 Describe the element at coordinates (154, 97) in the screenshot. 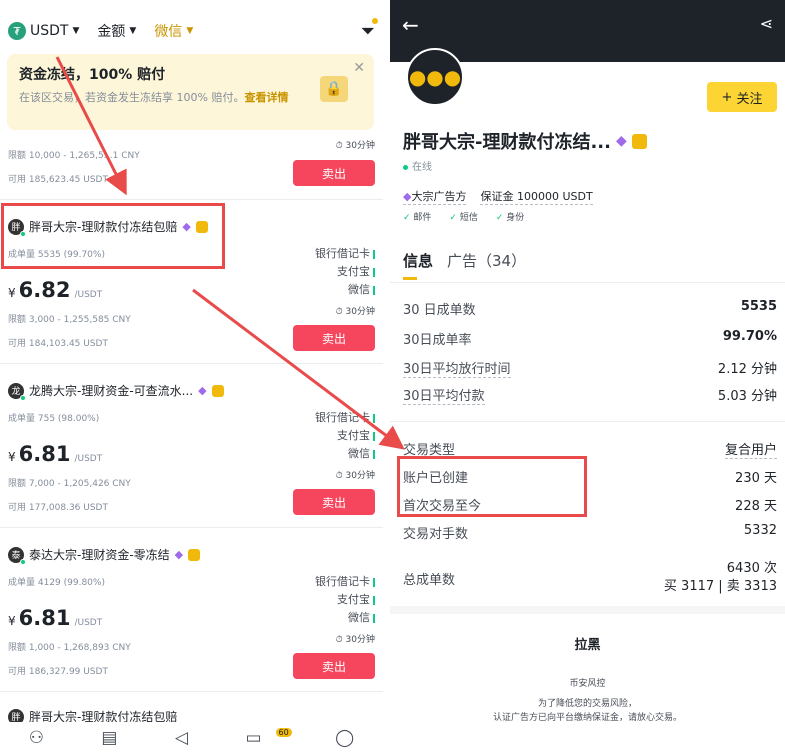

I see `notice-text: 在该区交易，若资金发生冻结享 100% 赔付。查看详情` at that location.